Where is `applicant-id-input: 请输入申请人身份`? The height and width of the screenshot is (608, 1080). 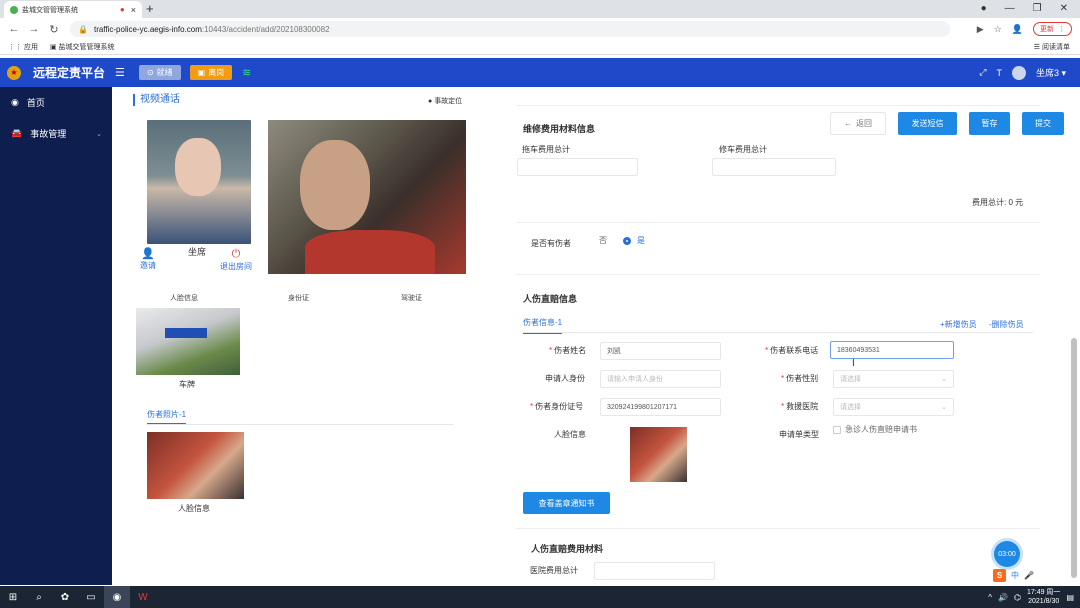 applicant-id-input: 请输入申请人身份 is located at coordinates (660, 379).